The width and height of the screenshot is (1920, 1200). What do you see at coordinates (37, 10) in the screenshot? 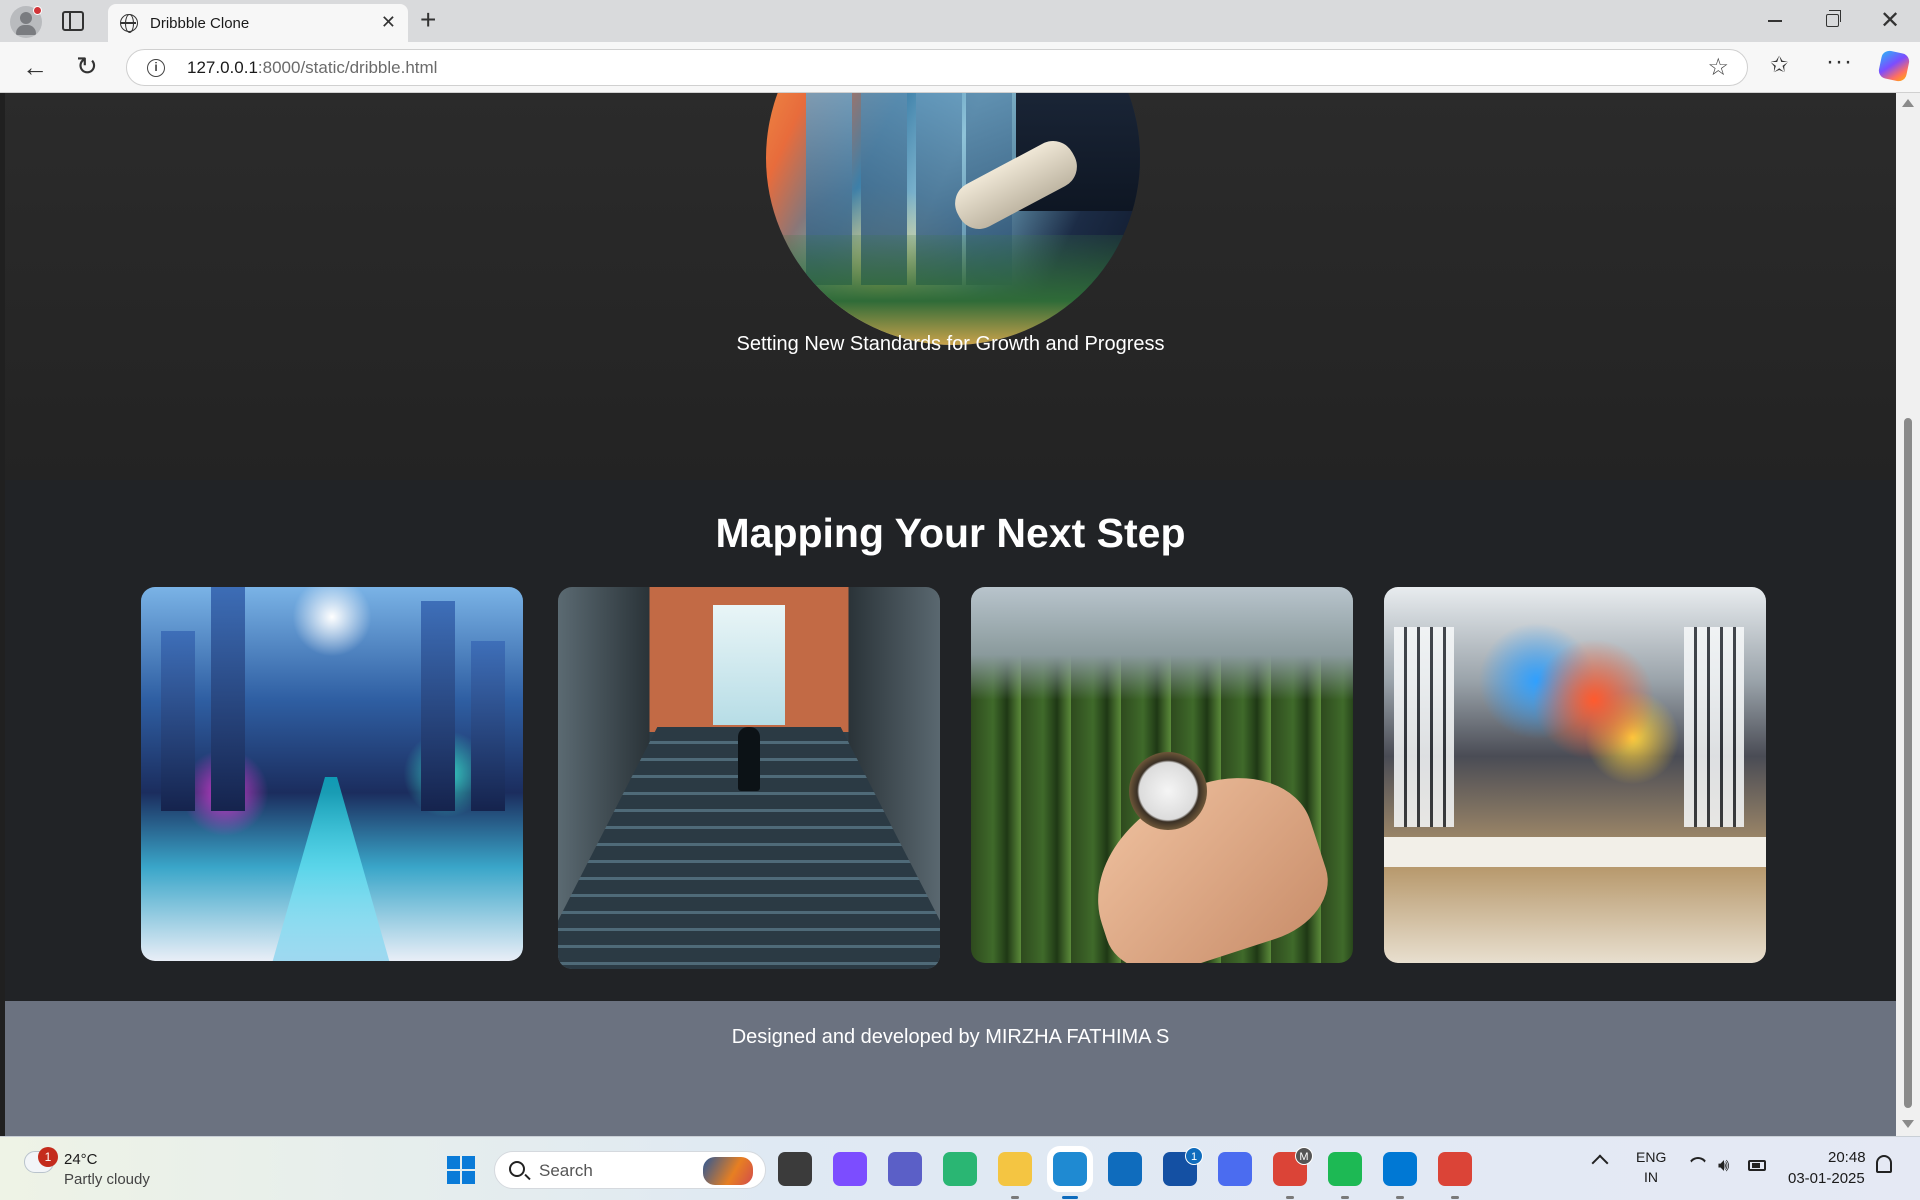
I see `profile-notification-dot` at bounding box center [37, 10].